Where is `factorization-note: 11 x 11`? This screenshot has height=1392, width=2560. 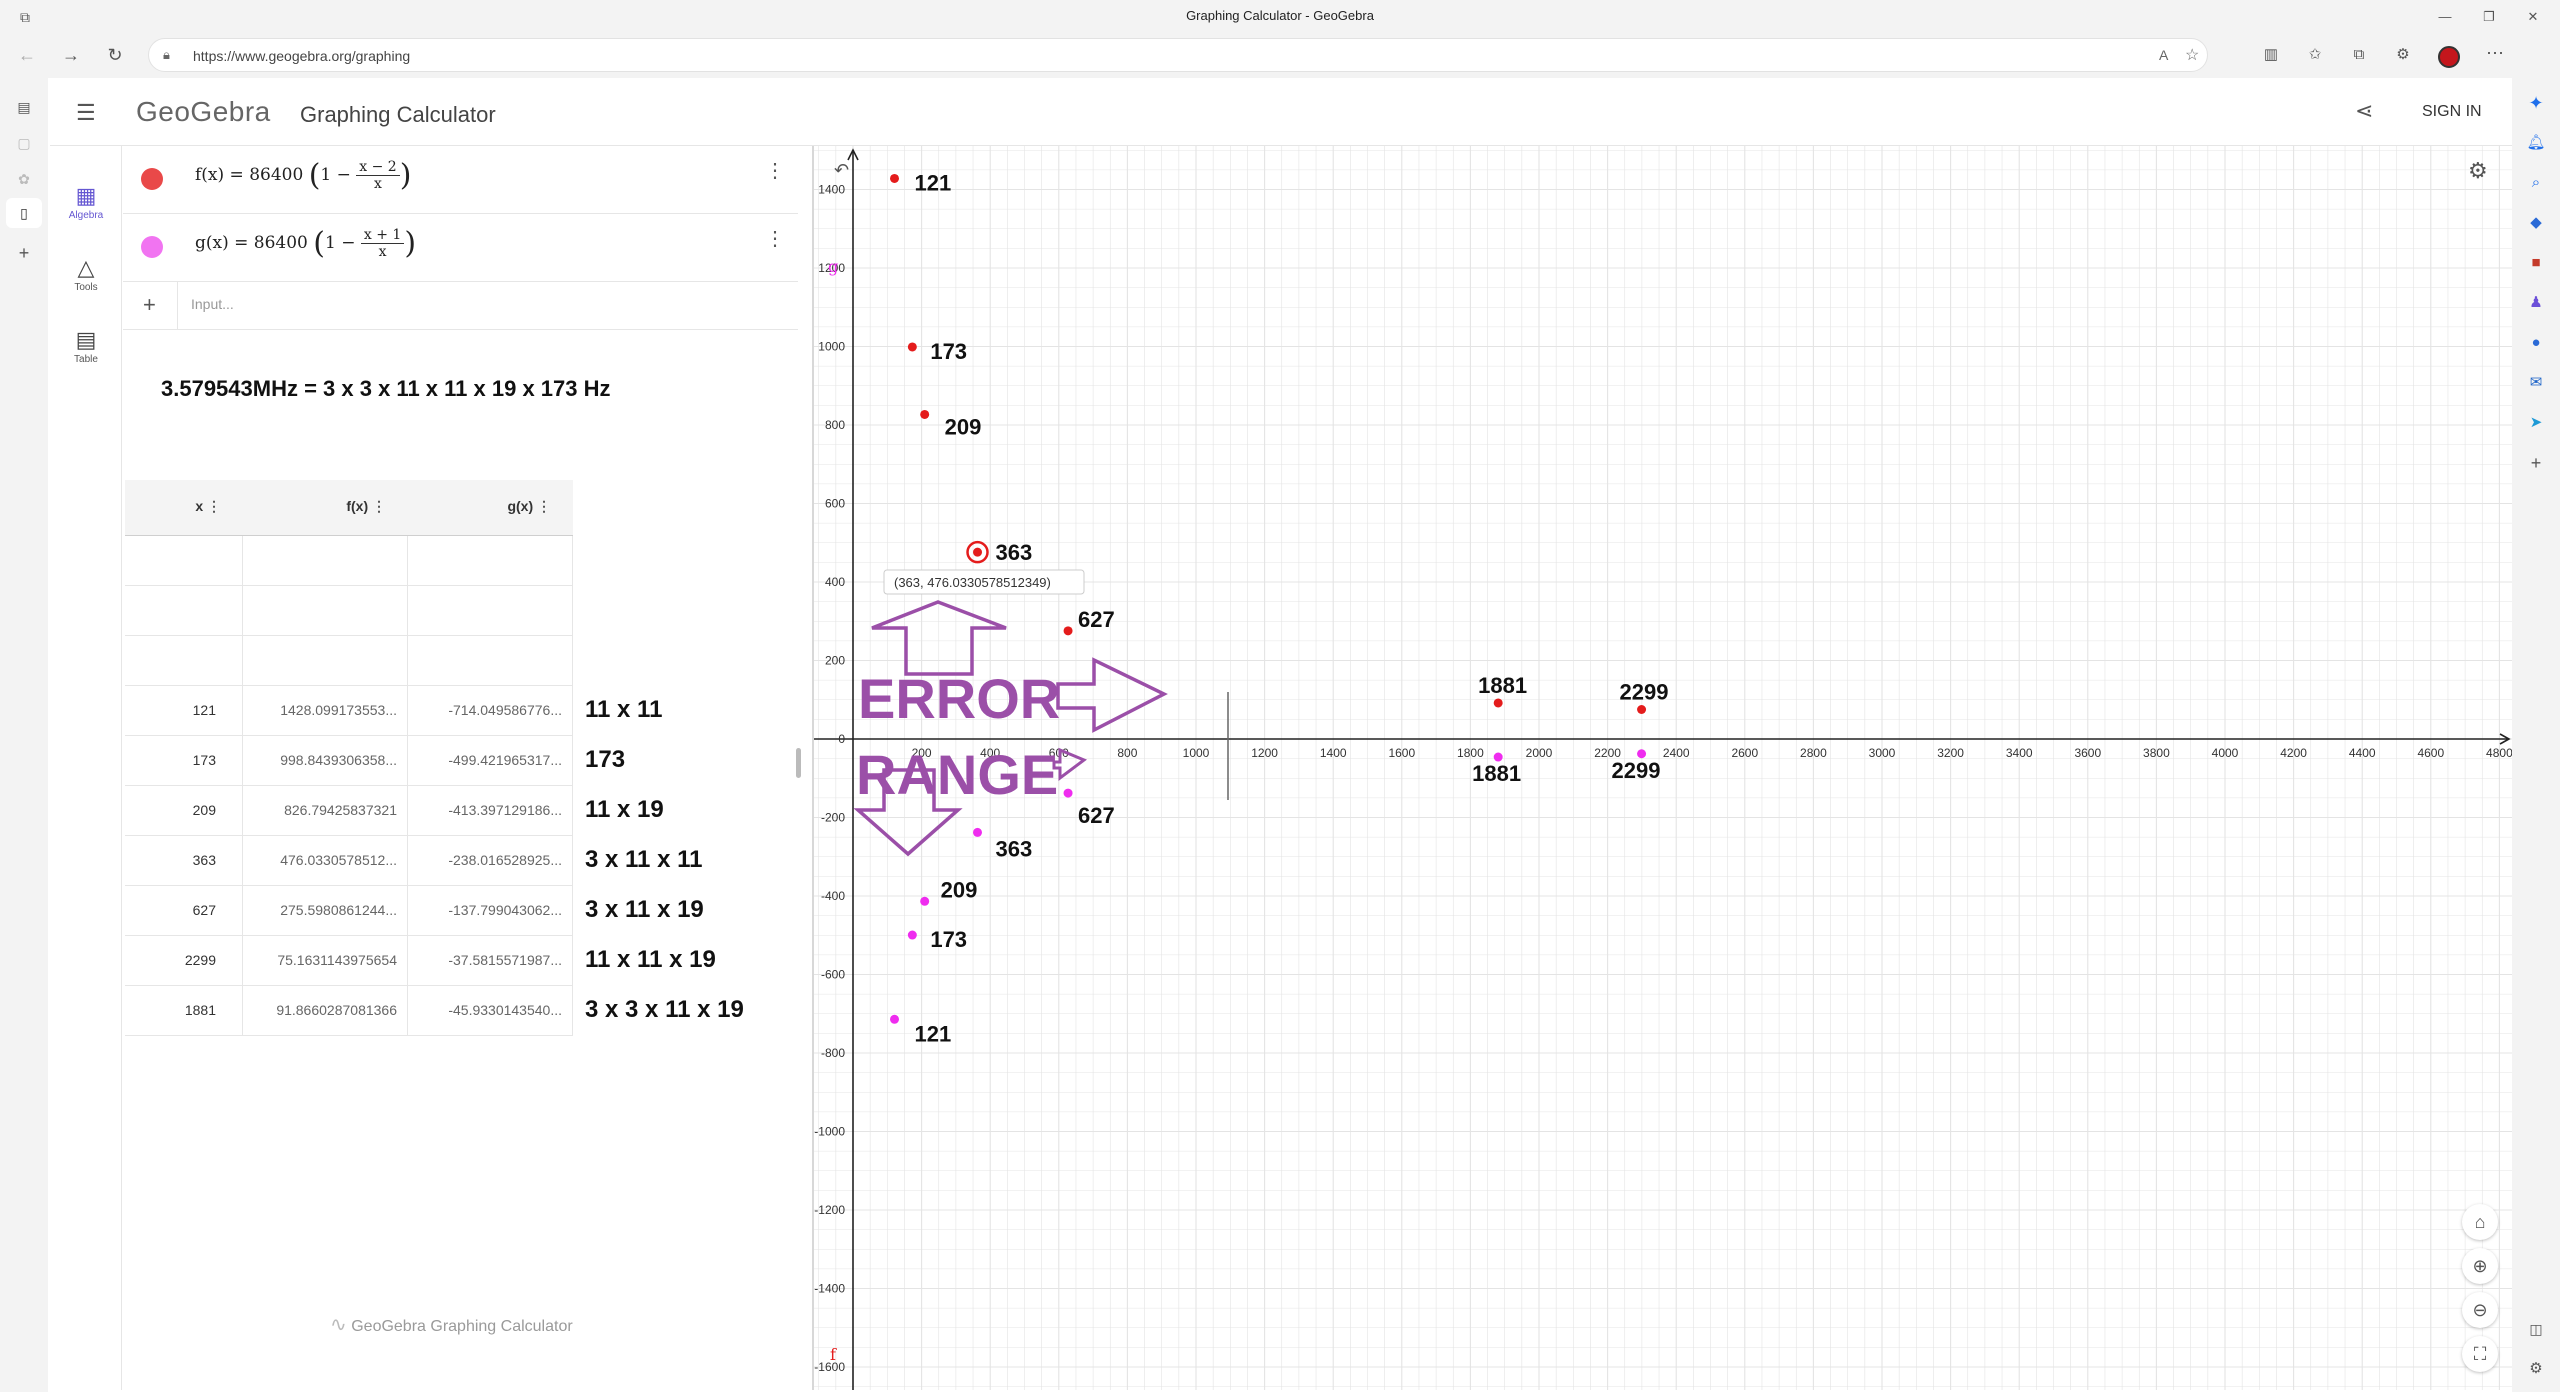 factorization-note: 11 x 11 is located at coordinates (623, 710).